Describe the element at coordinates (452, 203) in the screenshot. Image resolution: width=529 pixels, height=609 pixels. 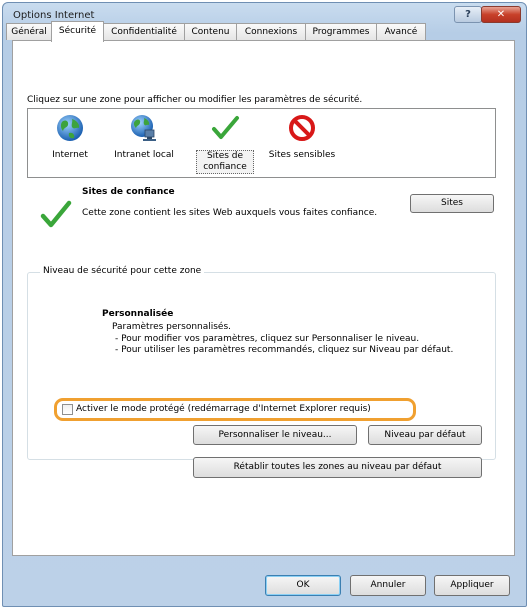
I see `sites-button: Sites` at that location.